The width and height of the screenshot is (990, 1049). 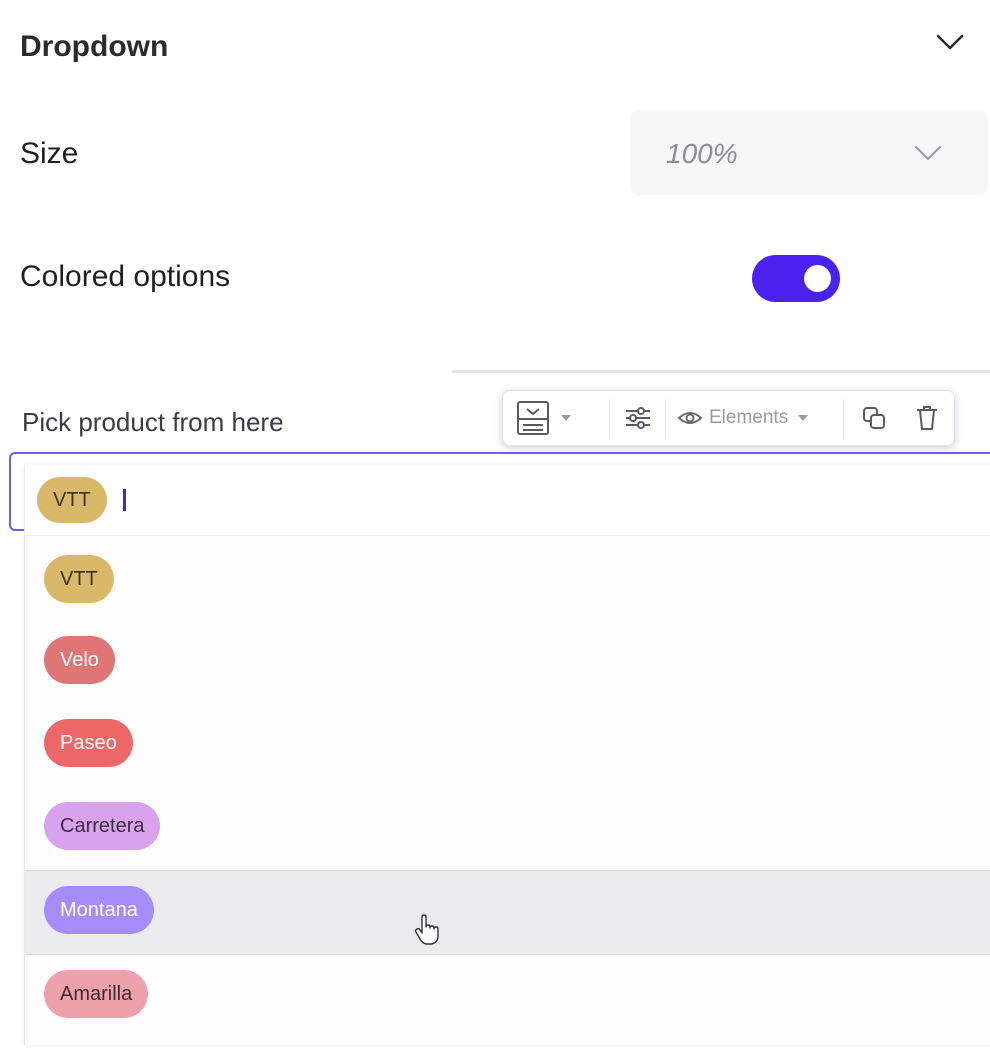 What do you see at coordinates (507, 912) in the screenshot?
I see `dropdown-option-hovered: Montana` at bounding box center [507, 912].